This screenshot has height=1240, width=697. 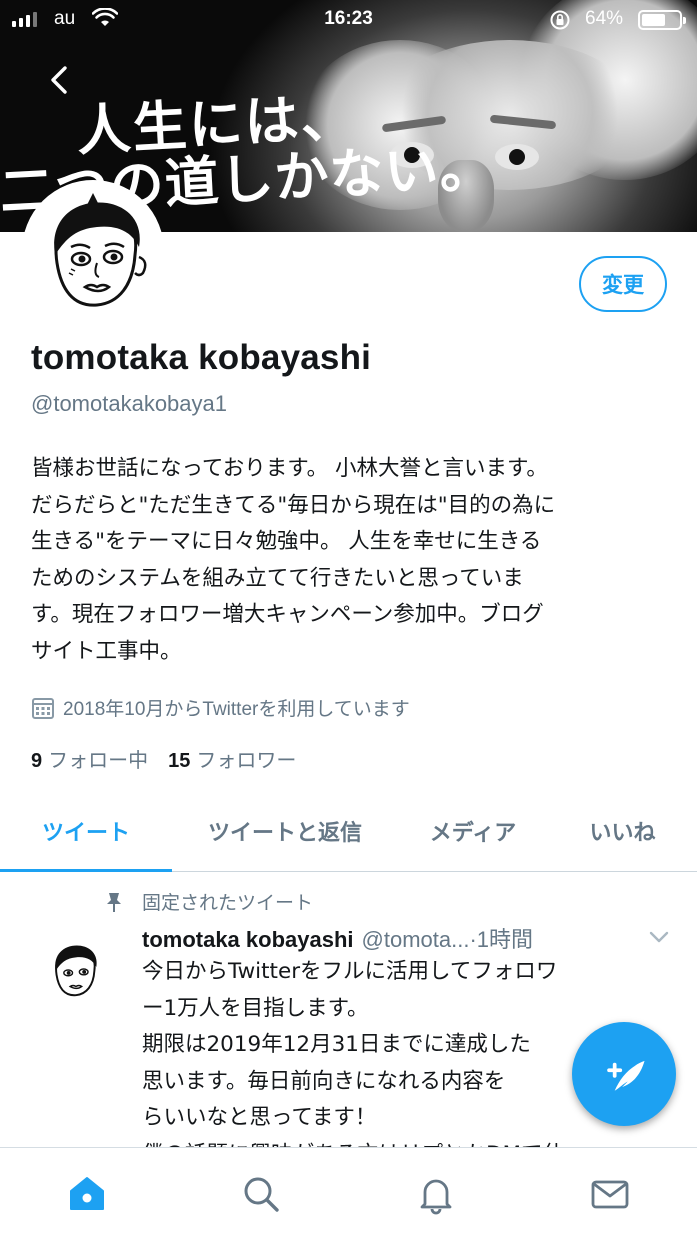 I want to click on tweet-author-name: tomotaka kobayashi, so click(x=248, y=940).